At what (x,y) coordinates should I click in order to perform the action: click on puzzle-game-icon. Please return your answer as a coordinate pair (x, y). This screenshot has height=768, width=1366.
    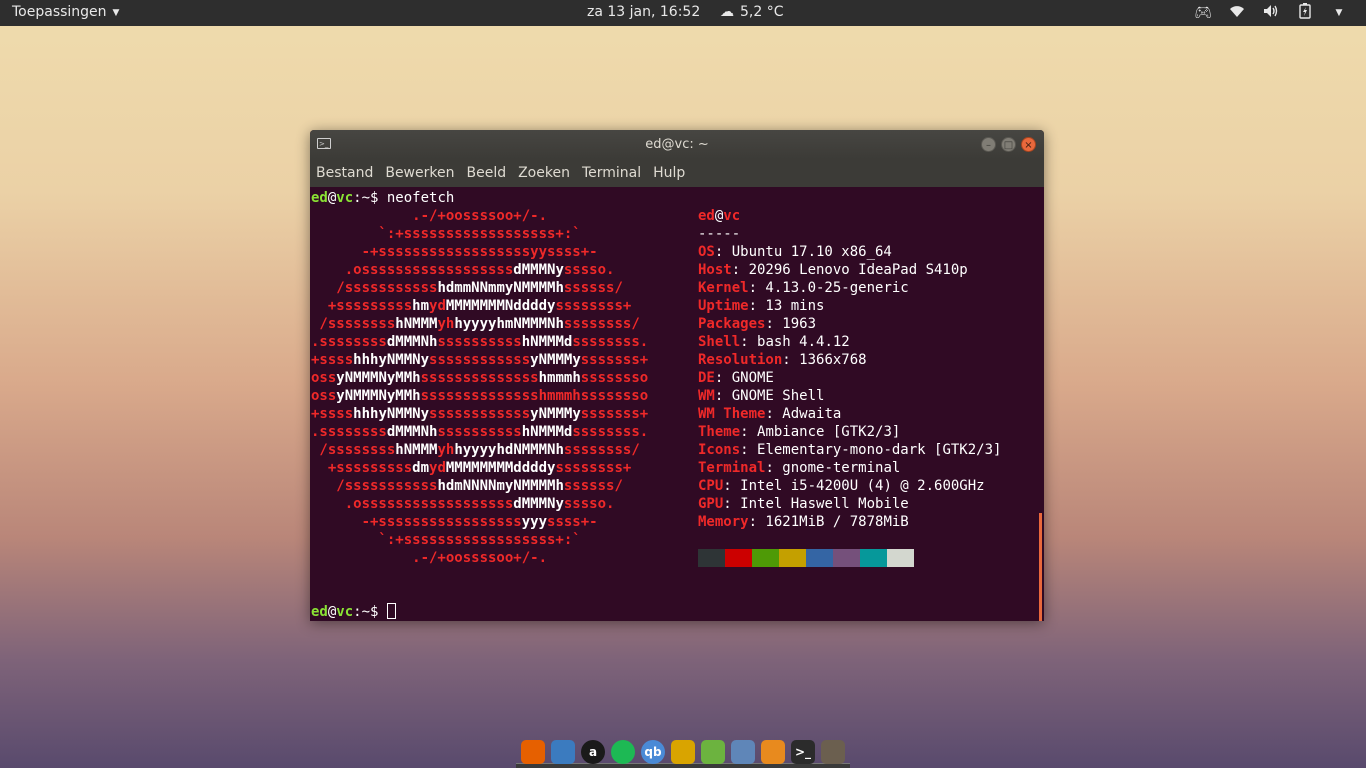
    Looking at the image, I should click on (683, 752).